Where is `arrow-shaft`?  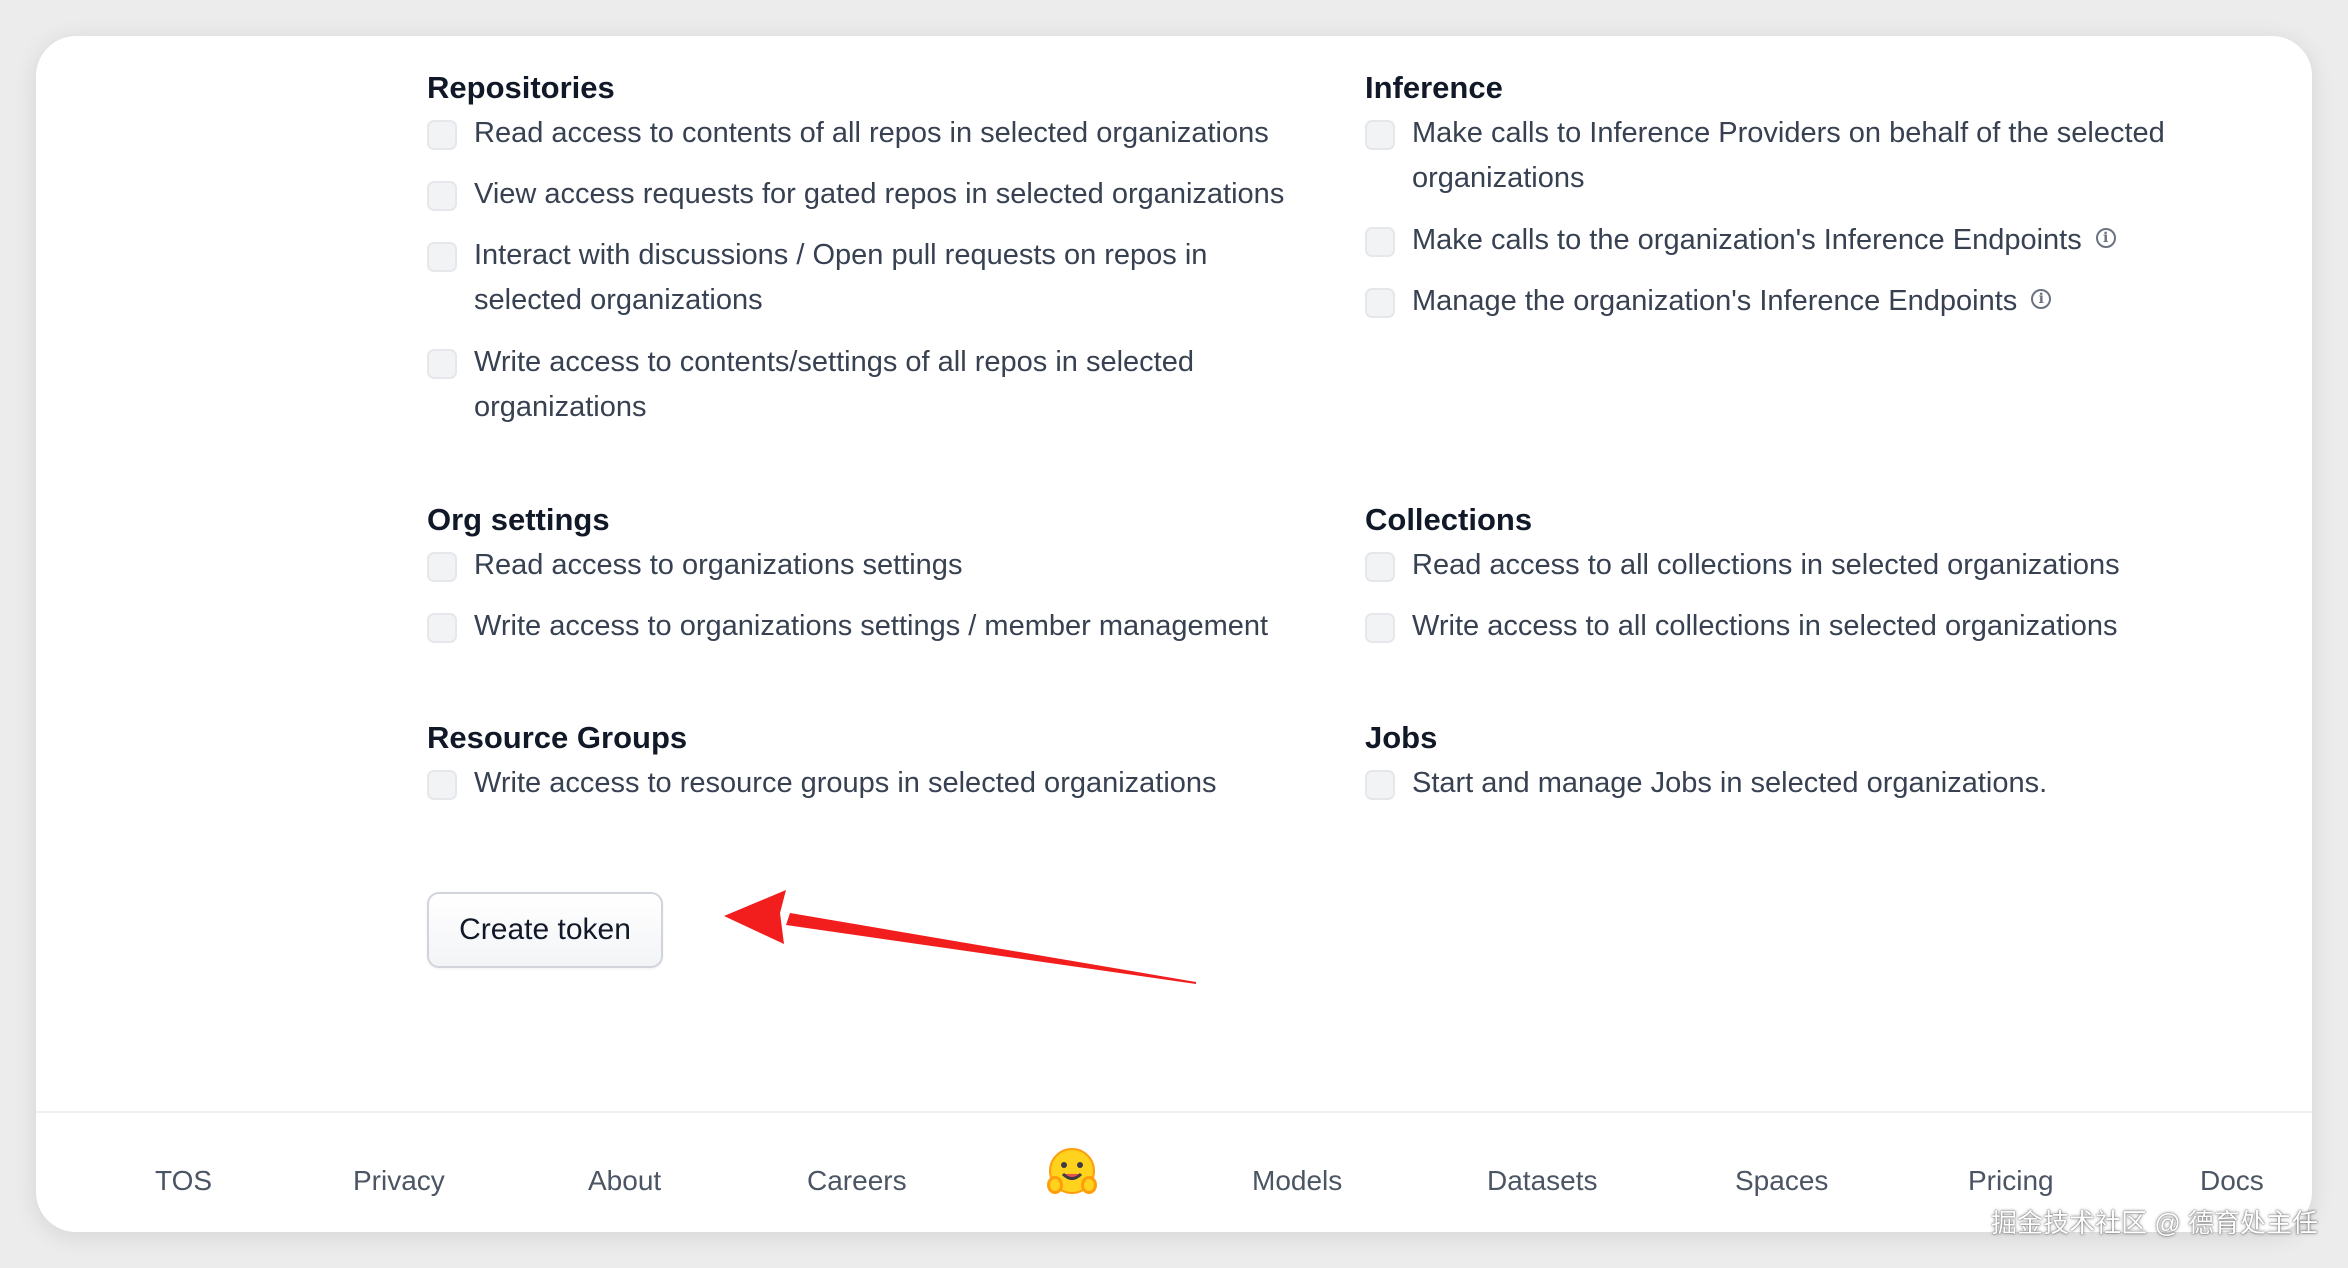 arrow-shaft is located at coordinates (991, 948).